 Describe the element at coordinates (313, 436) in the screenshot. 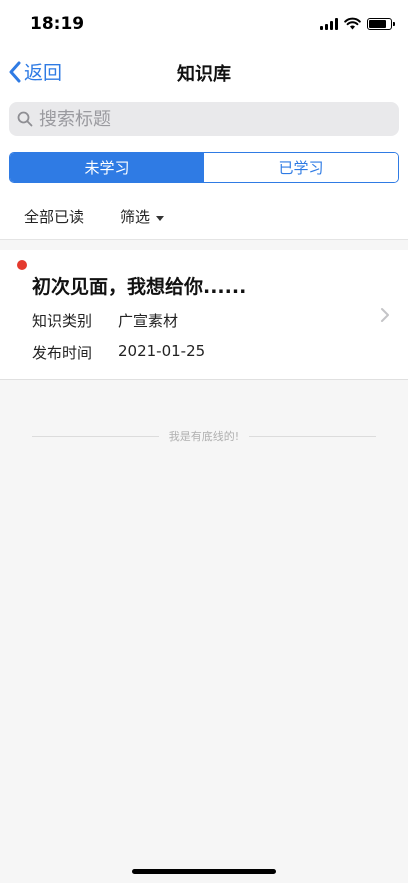

I see `divider-right` at that location.